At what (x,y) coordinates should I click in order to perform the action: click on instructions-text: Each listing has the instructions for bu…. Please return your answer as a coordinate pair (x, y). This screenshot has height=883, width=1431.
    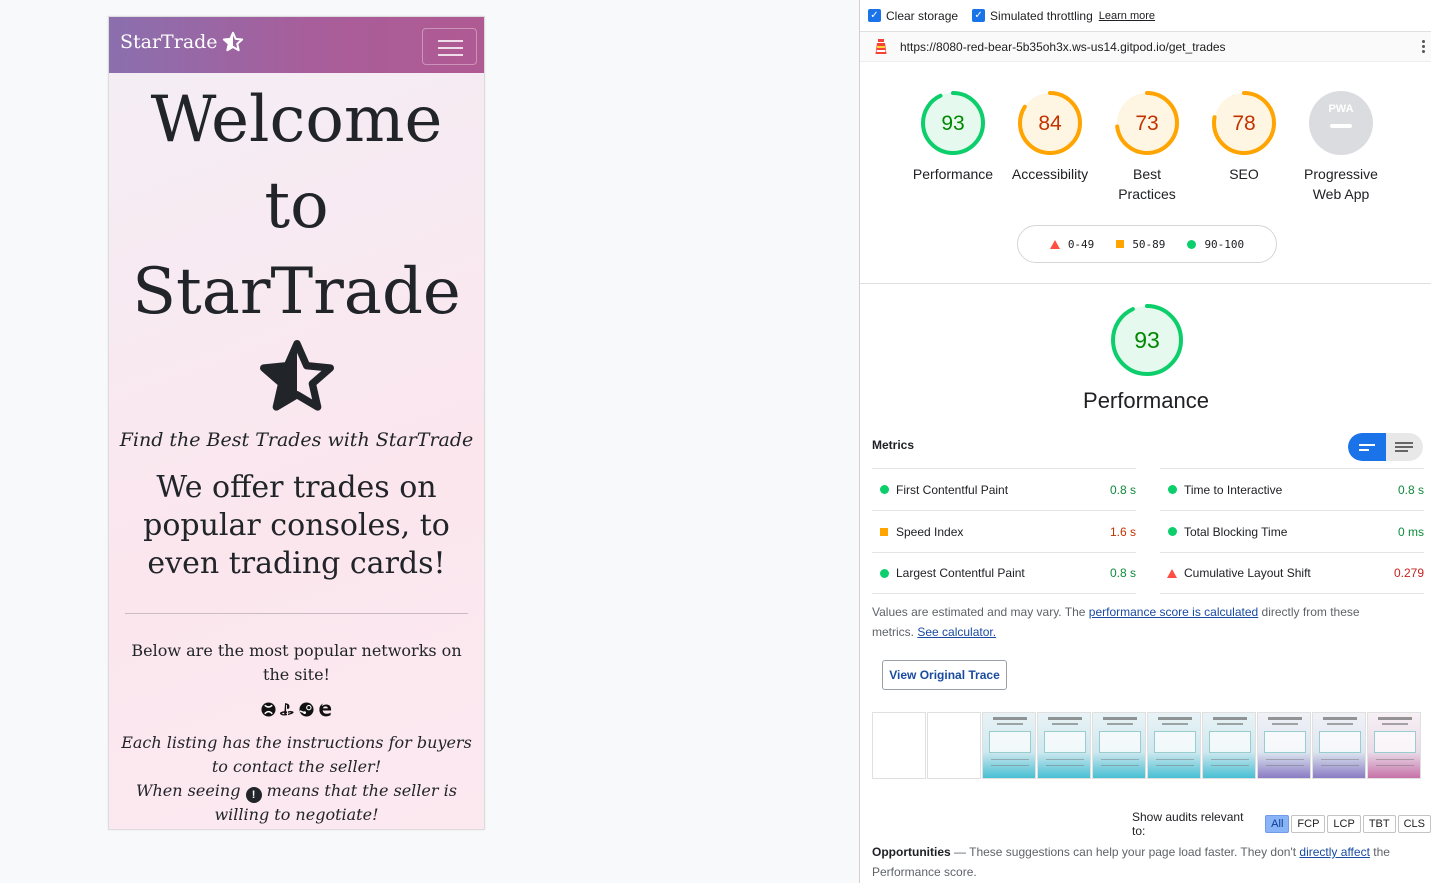
    Looking at the image, I should click on (296, 779).